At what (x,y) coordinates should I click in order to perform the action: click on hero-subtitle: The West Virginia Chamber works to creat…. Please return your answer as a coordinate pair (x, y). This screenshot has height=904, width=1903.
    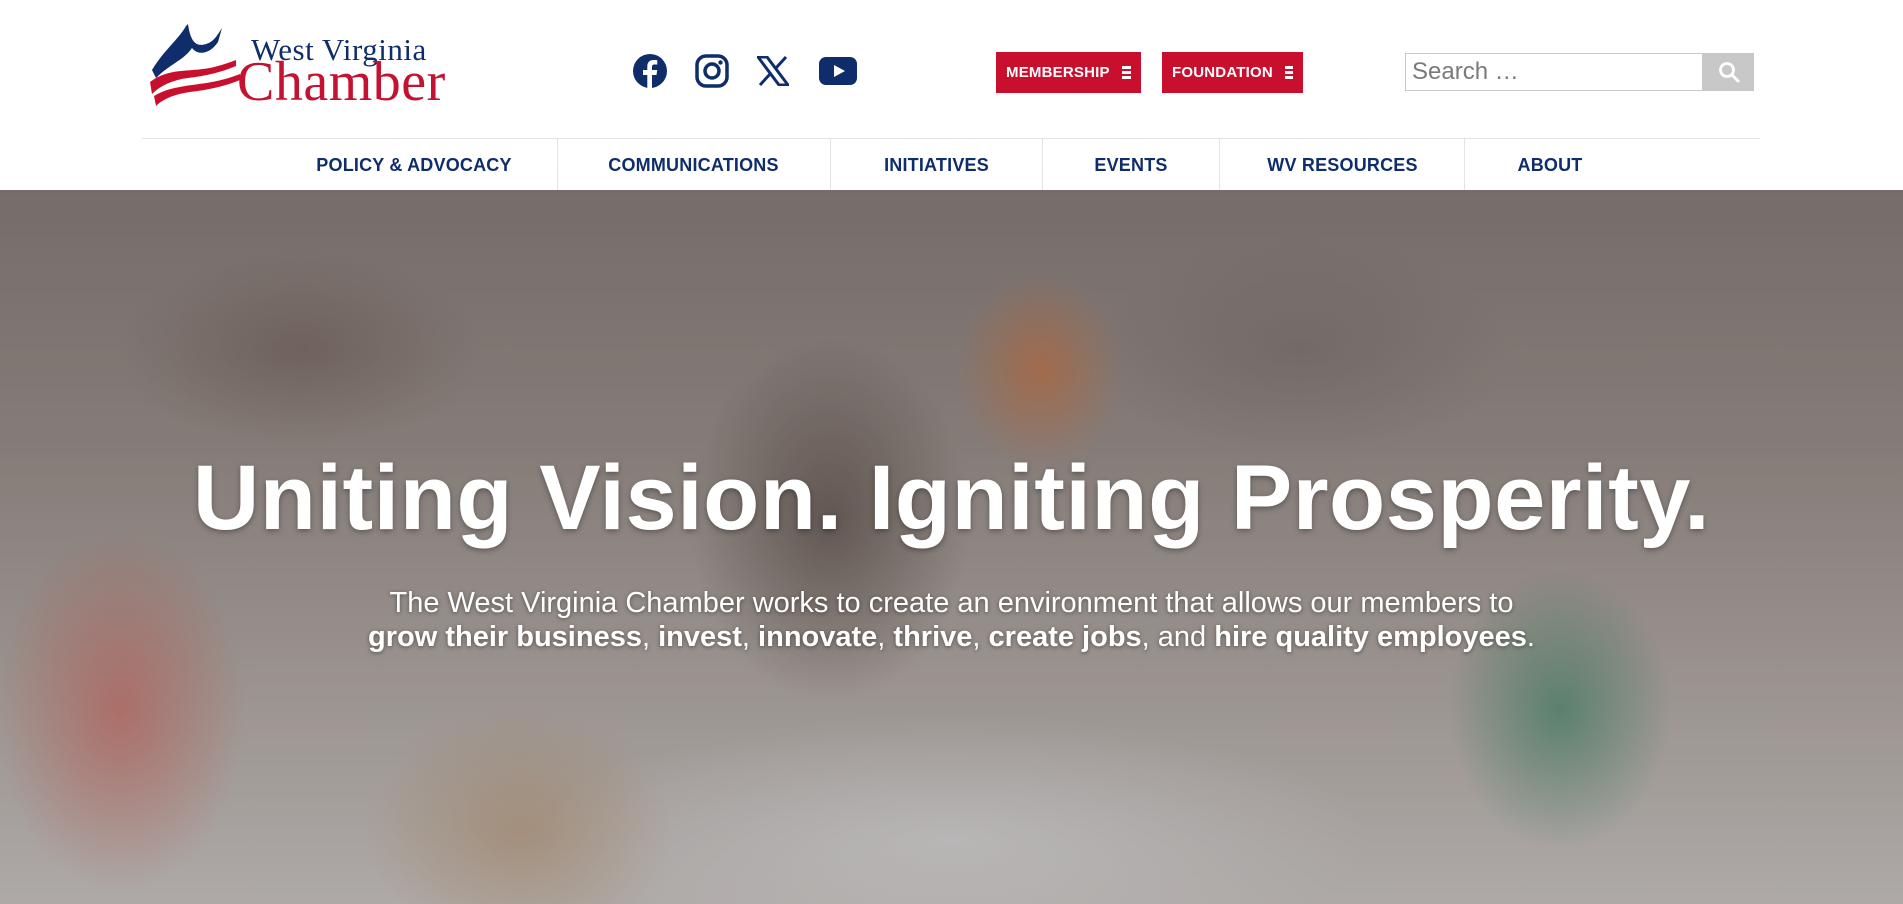
    Looking at the image, I should click on (951, 620).